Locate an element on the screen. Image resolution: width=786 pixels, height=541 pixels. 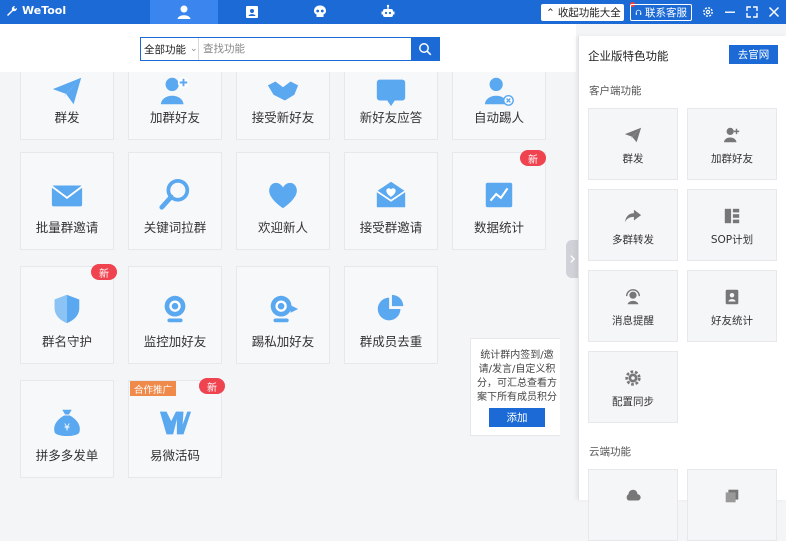
enterprise-card-multi-forward: 多群转发 is located at coordinates (633, 225).